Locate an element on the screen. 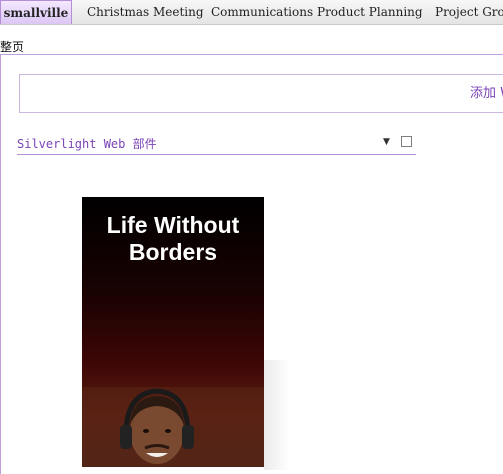 The height and width of the screenshot is (474, 503). webpart-title: Silverlight Web 部件 is located at coordinates (87, 144).